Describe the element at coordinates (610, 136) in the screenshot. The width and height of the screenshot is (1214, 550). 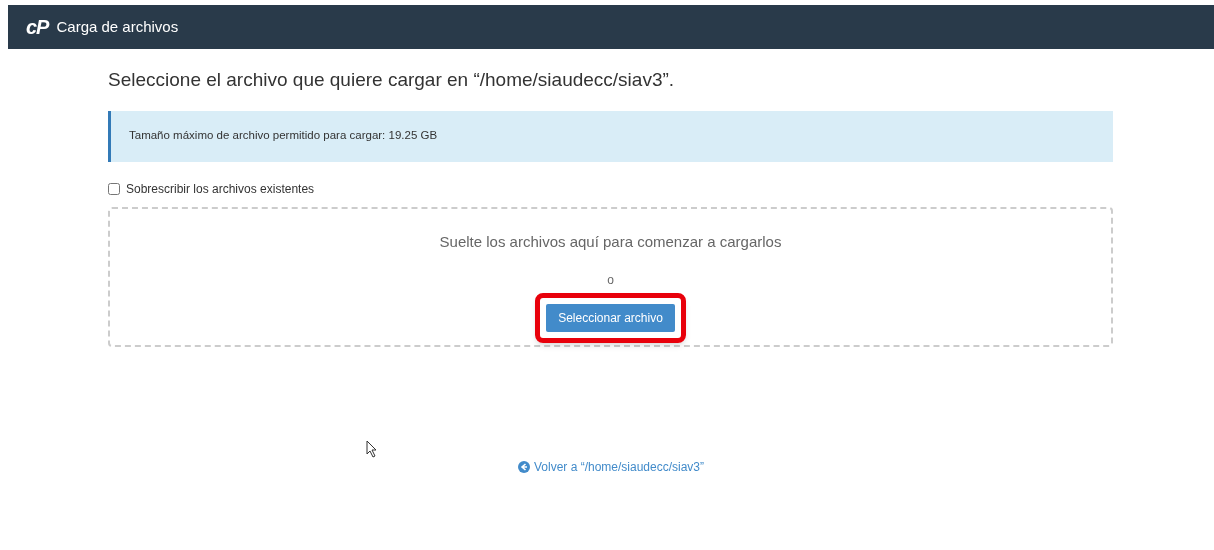
I see `info-alert: Tamaño máximo de archivo permitido para cargar: 19.25 GB` at that location.